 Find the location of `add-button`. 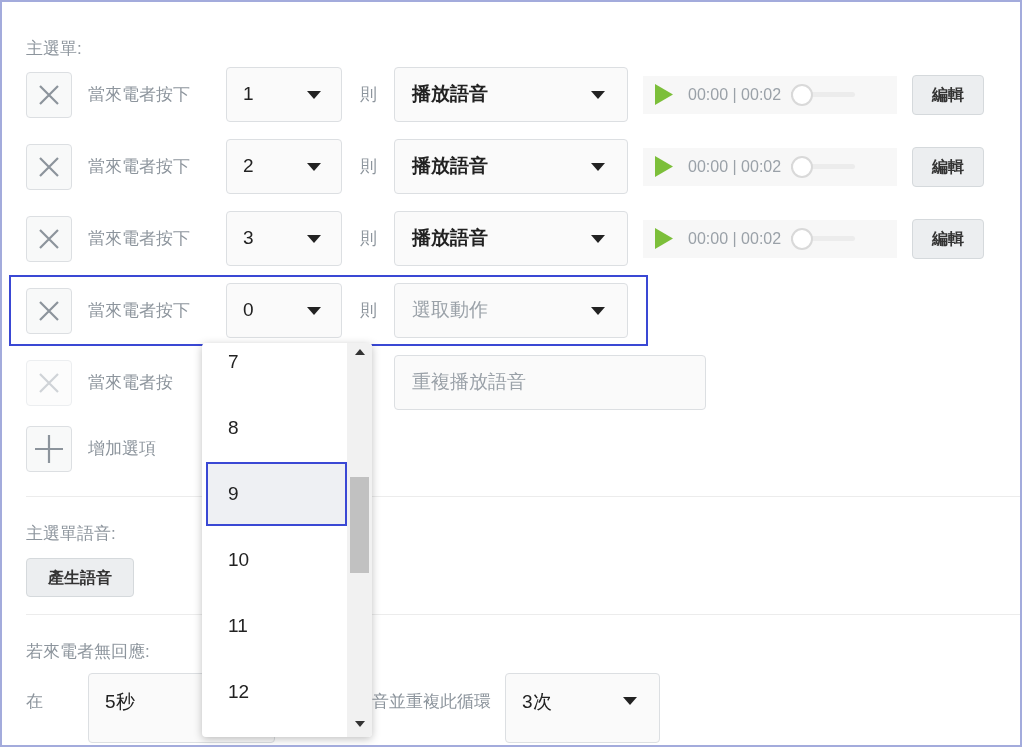

add-button is located at coordinates (49, 449).